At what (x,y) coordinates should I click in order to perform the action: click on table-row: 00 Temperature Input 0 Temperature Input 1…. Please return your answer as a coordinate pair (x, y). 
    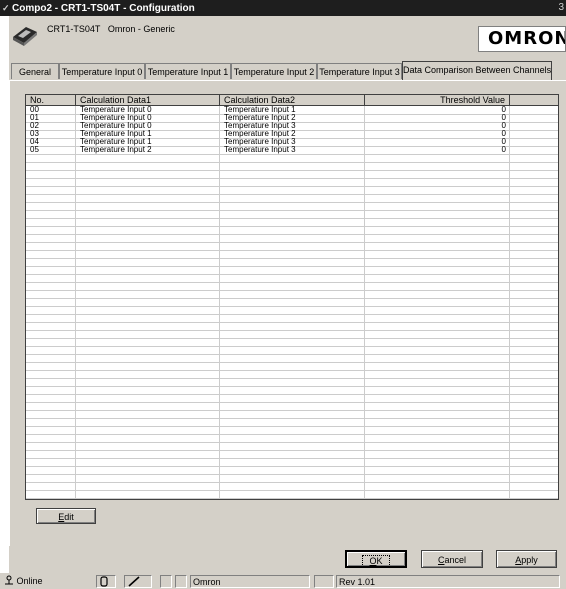
    Looking at the image, I should click on (292, 110).